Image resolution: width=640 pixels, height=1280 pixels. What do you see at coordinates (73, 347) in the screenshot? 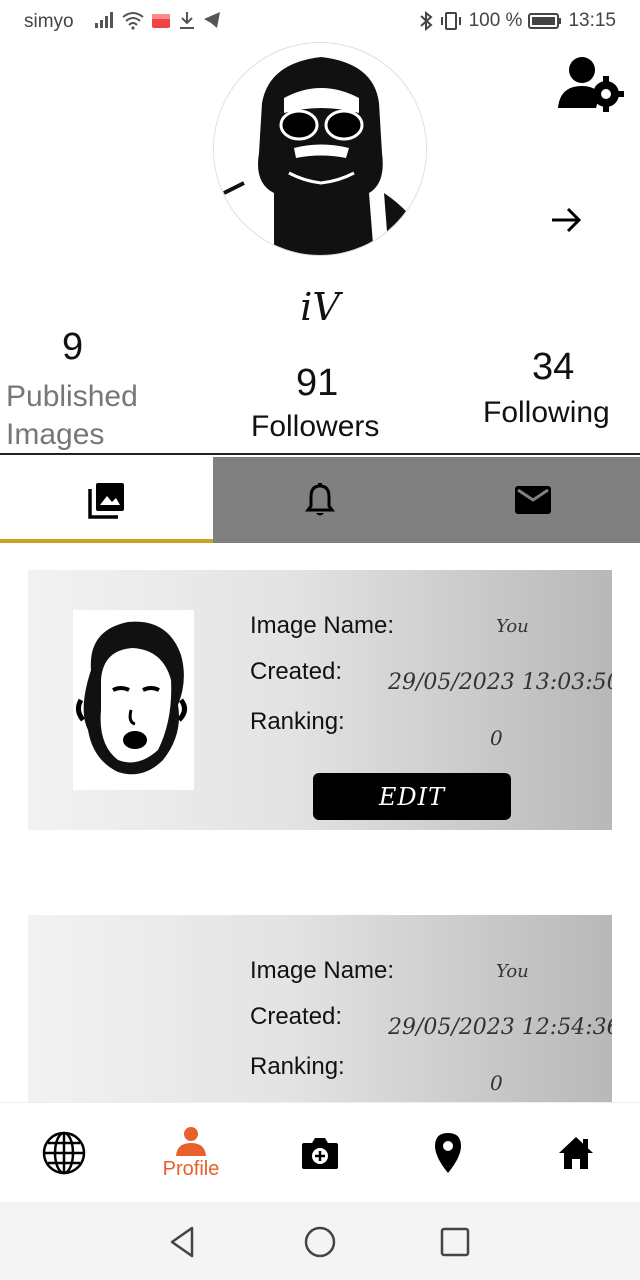
I see `published-count: 9` at bounding box center [73, 347].